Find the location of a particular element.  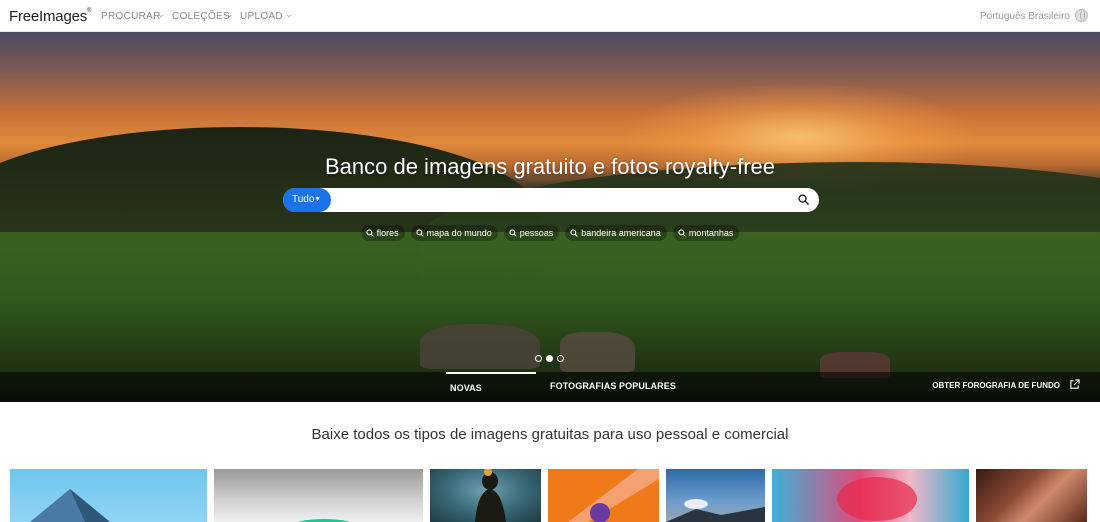

language-selector: Português Brasileiro is located at coordinates (1025, 16).